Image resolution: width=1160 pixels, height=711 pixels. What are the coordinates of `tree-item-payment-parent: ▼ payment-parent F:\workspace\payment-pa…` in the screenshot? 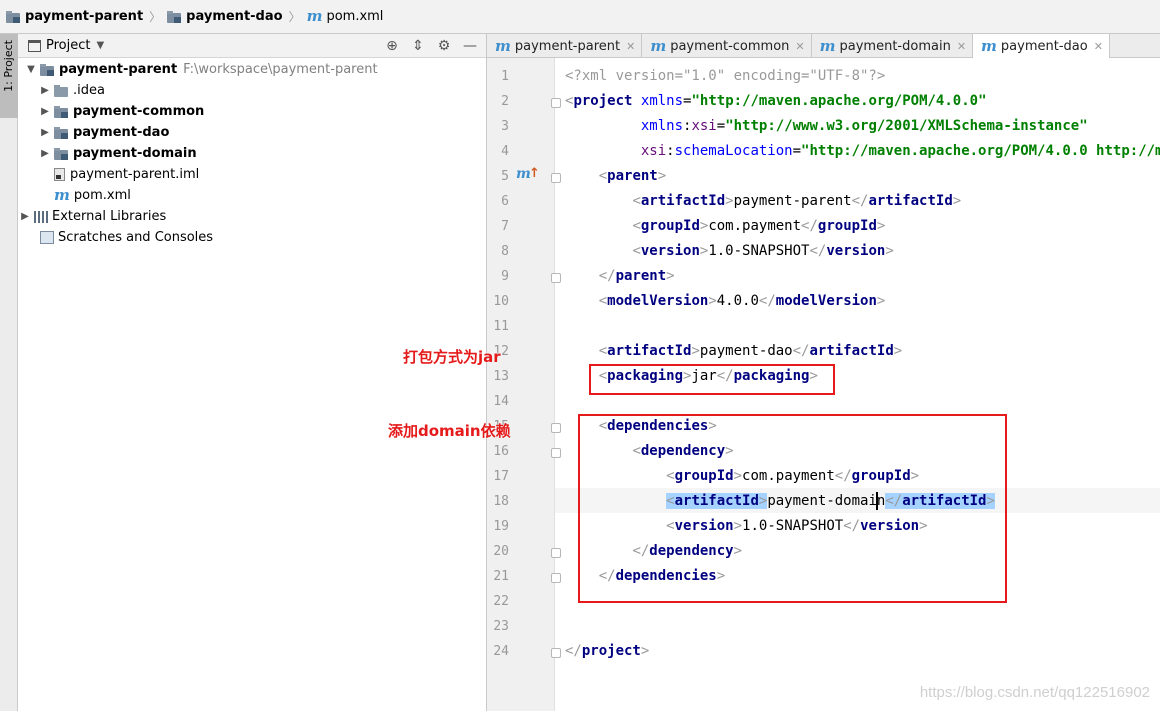 It's located at (201, 69).